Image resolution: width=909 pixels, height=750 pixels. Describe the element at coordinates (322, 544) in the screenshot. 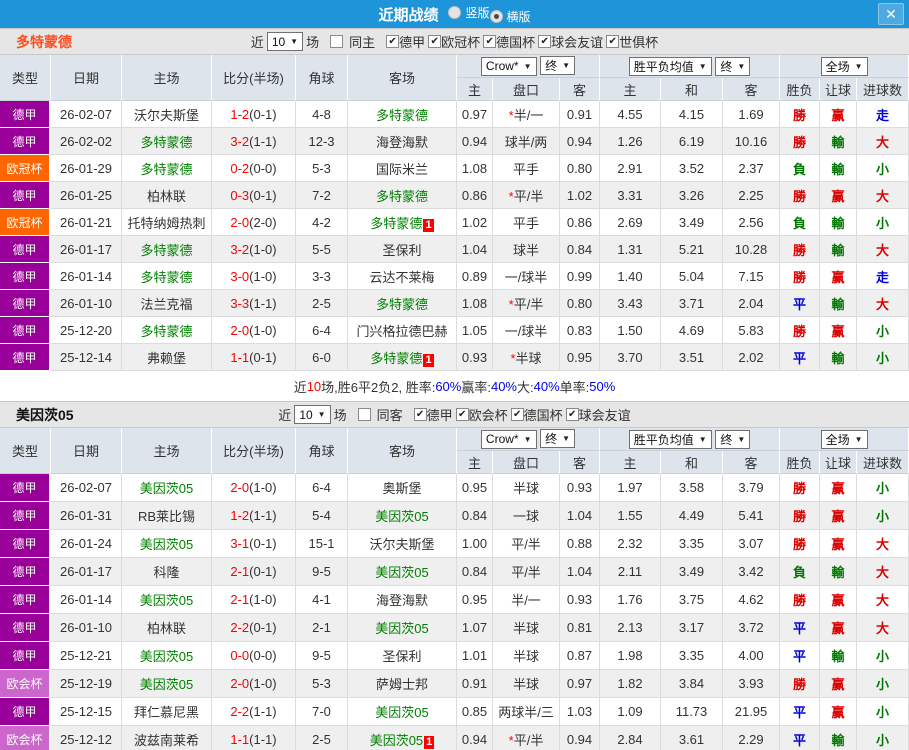

I see `corners-cell: 15-1` at that location.